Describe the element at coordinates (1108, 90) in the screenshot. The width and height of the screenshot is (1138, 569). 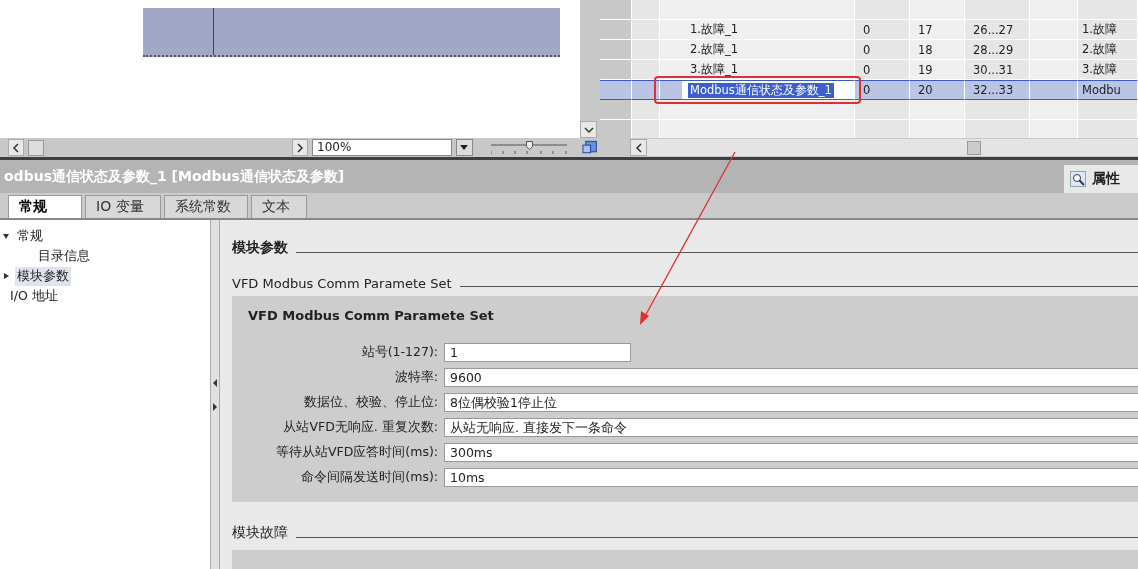
I see `table-cell: Modbu` at that location.